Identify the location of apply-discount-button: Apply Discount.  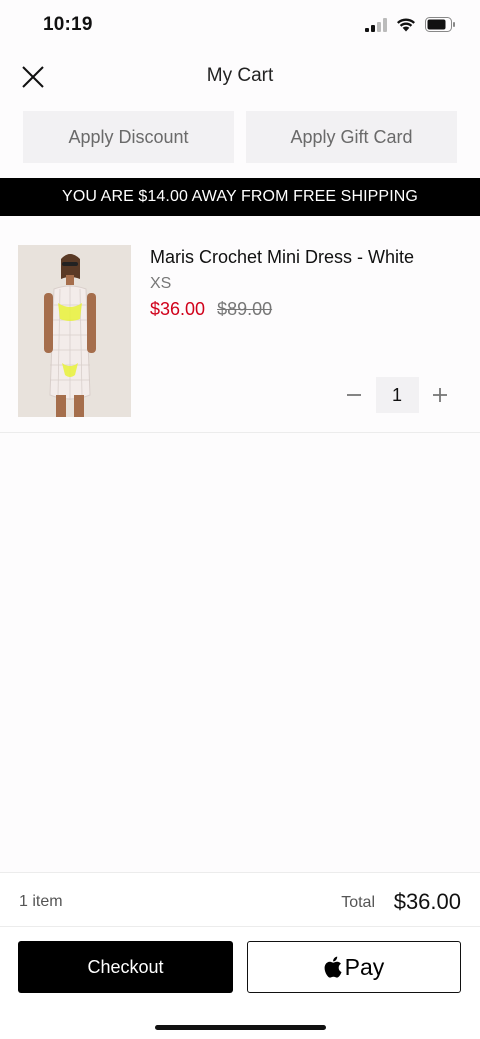
(128, 137).